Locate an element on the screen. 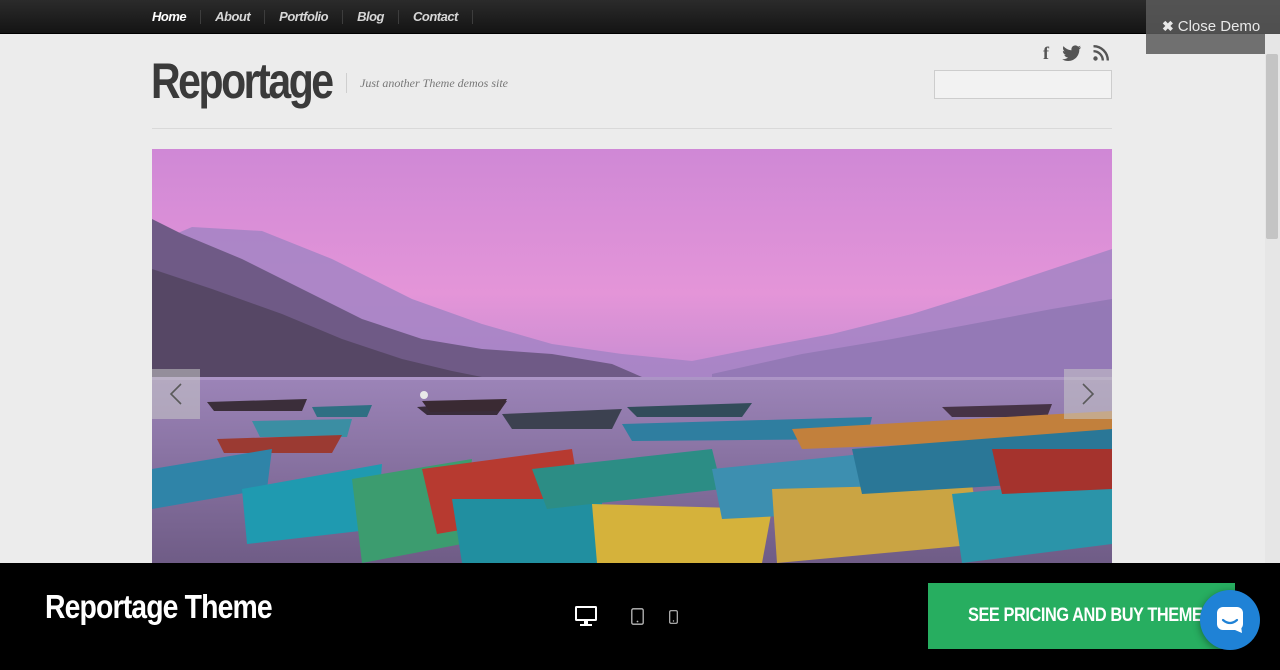  buy-theme-label: SEE PRICING AND BUY THEME is located at coordinates (1085, 615).